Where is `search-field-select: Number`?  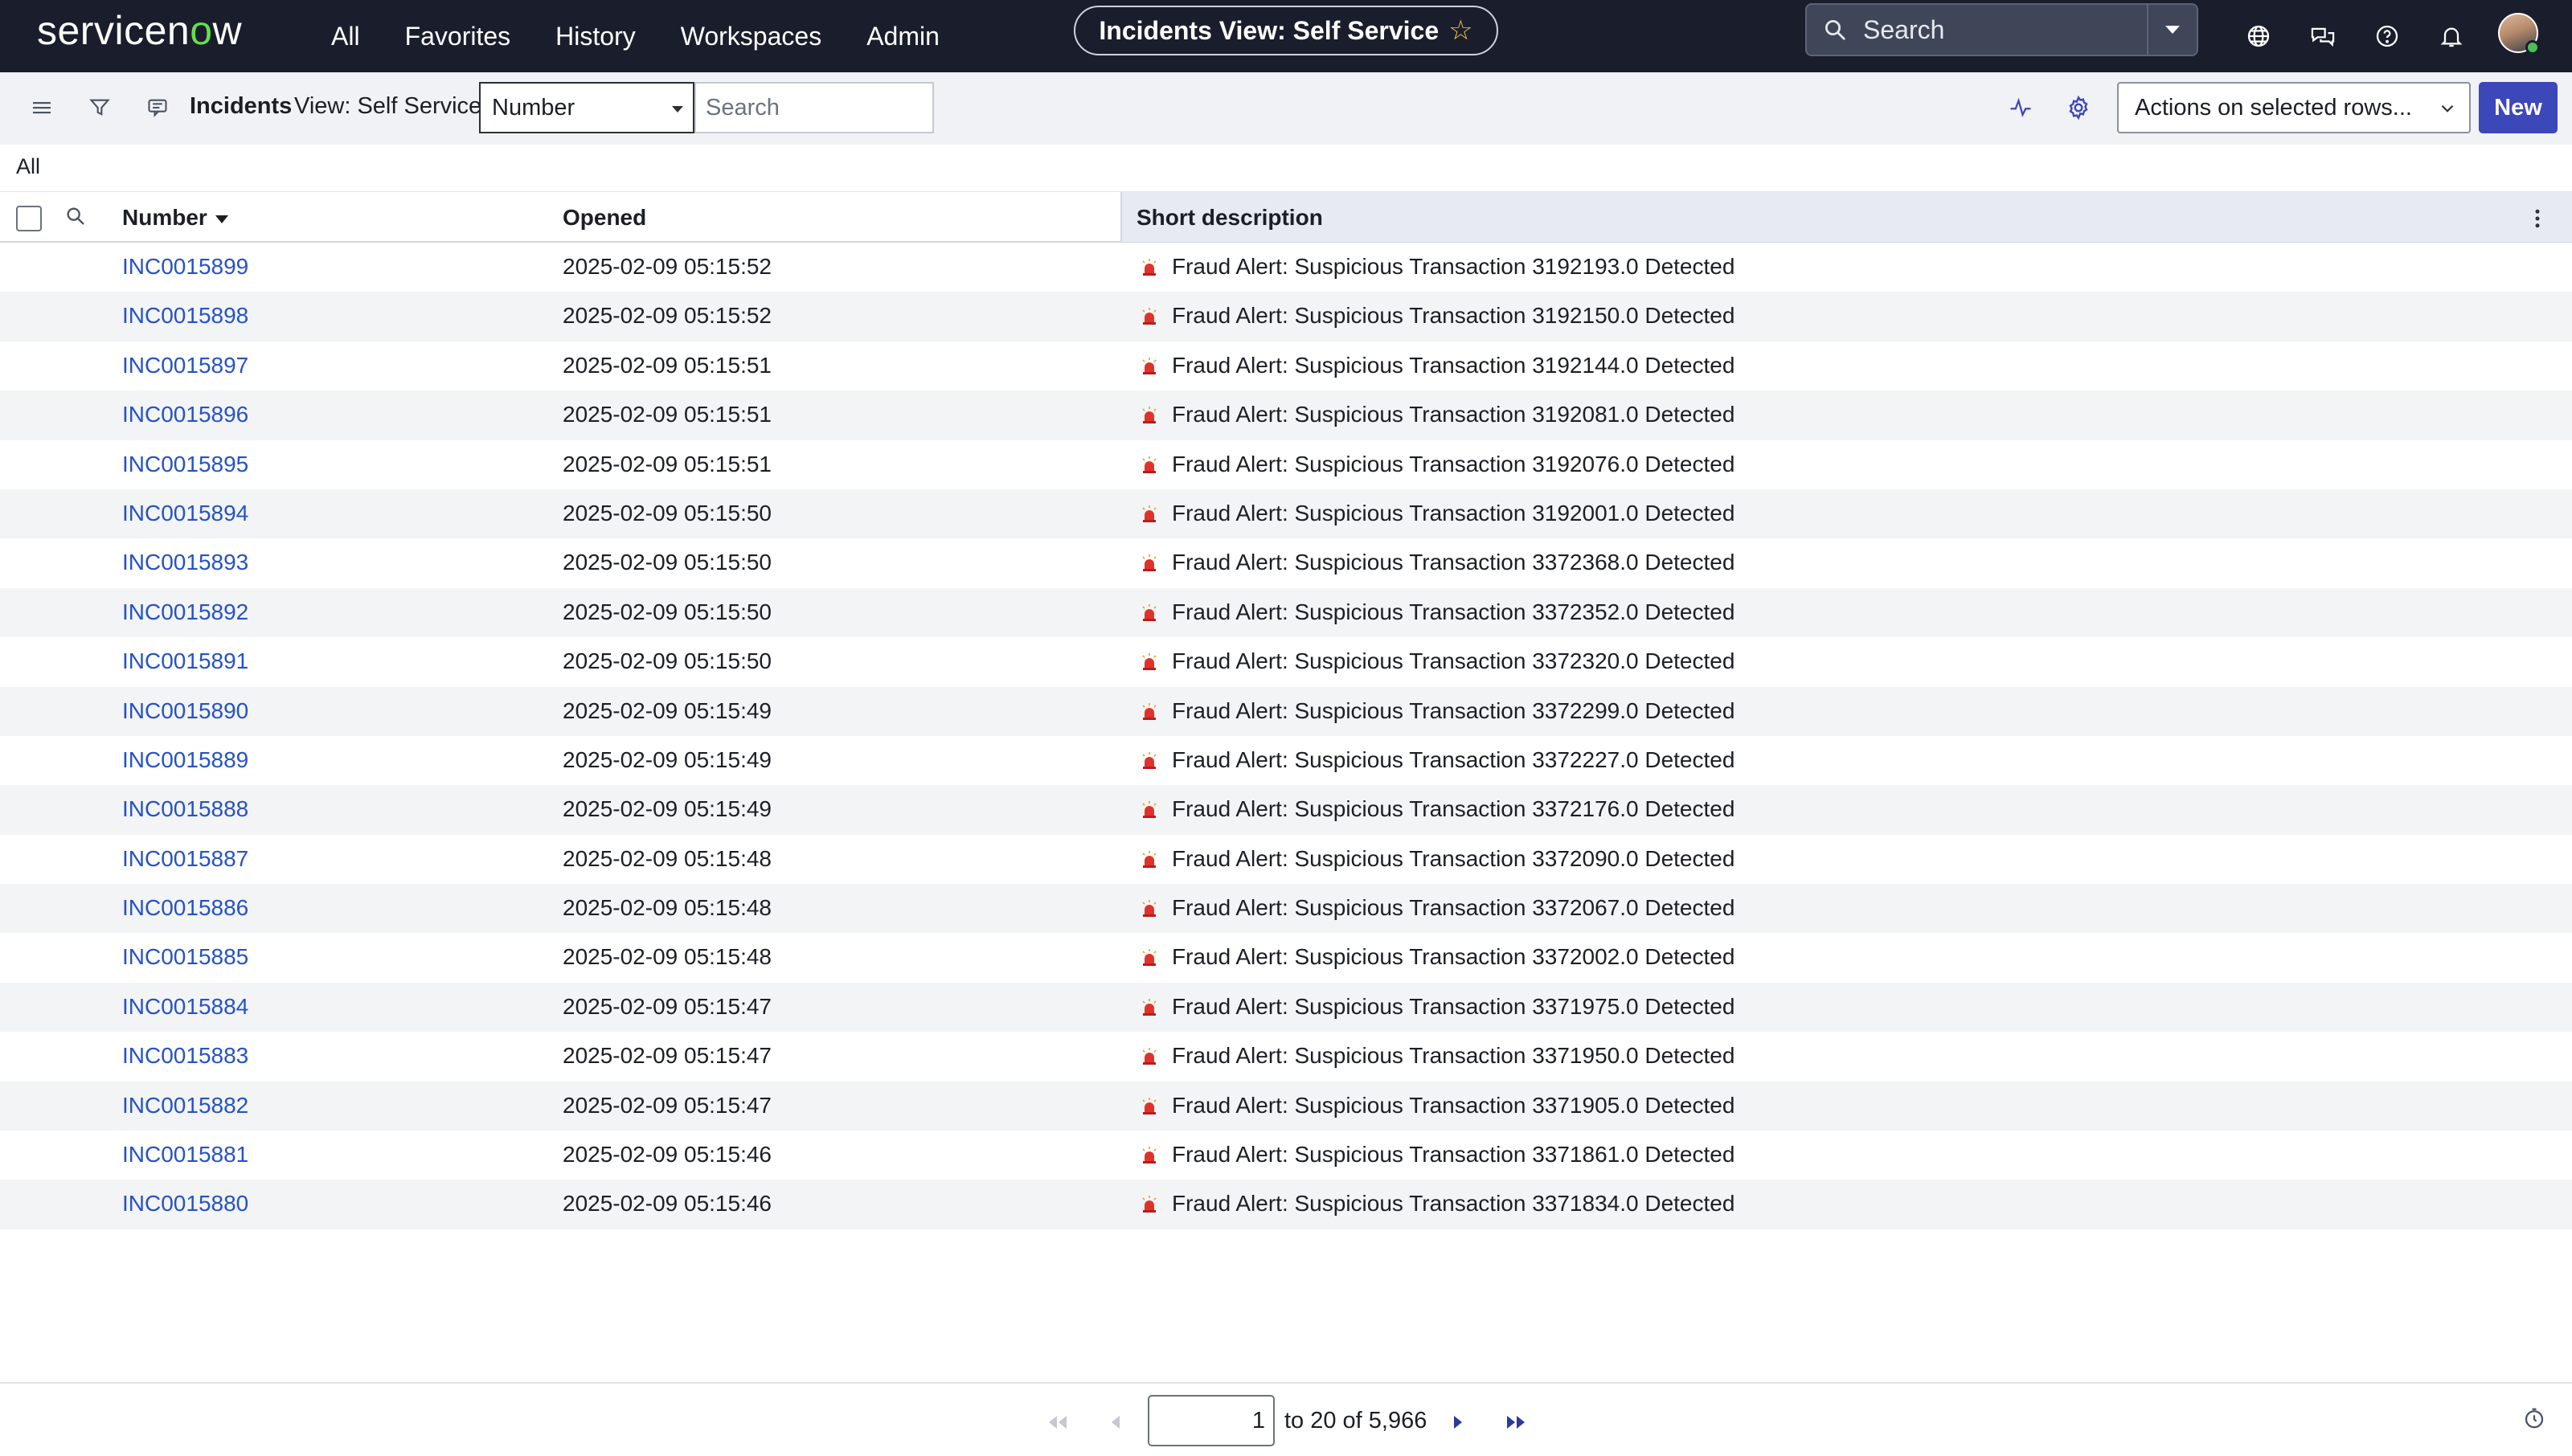
search-field-select: Number is located at coordinates (586, 108).